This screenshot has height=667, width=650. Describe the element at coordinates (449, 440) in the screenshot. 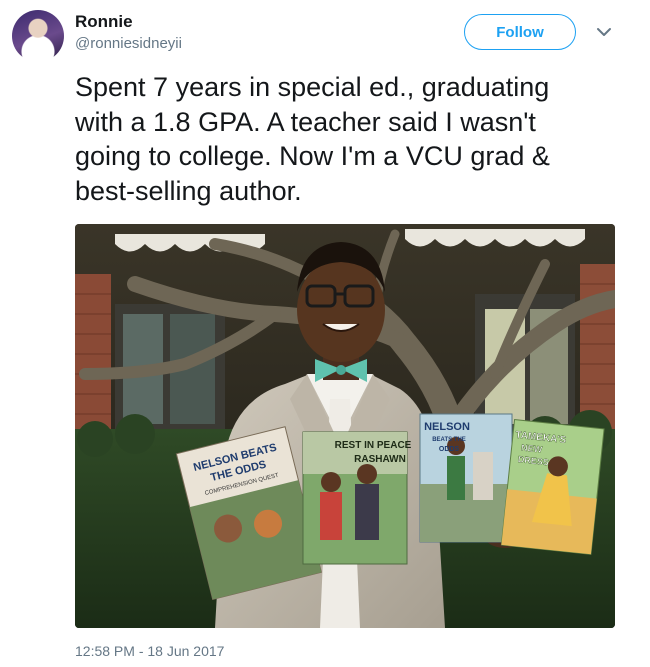

I see `book-3-title-line2: BEATS THE` at that location.